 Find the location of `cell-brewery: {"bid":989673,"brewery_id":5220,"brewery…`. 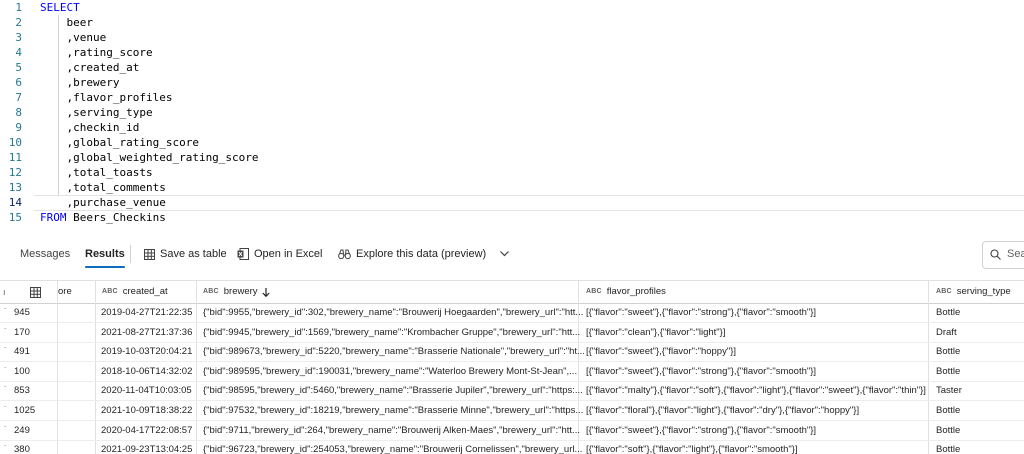

cell-brewery: {"bid":989673,"brewery_id":5220,"brewery… is located at coordinates (394, 351).